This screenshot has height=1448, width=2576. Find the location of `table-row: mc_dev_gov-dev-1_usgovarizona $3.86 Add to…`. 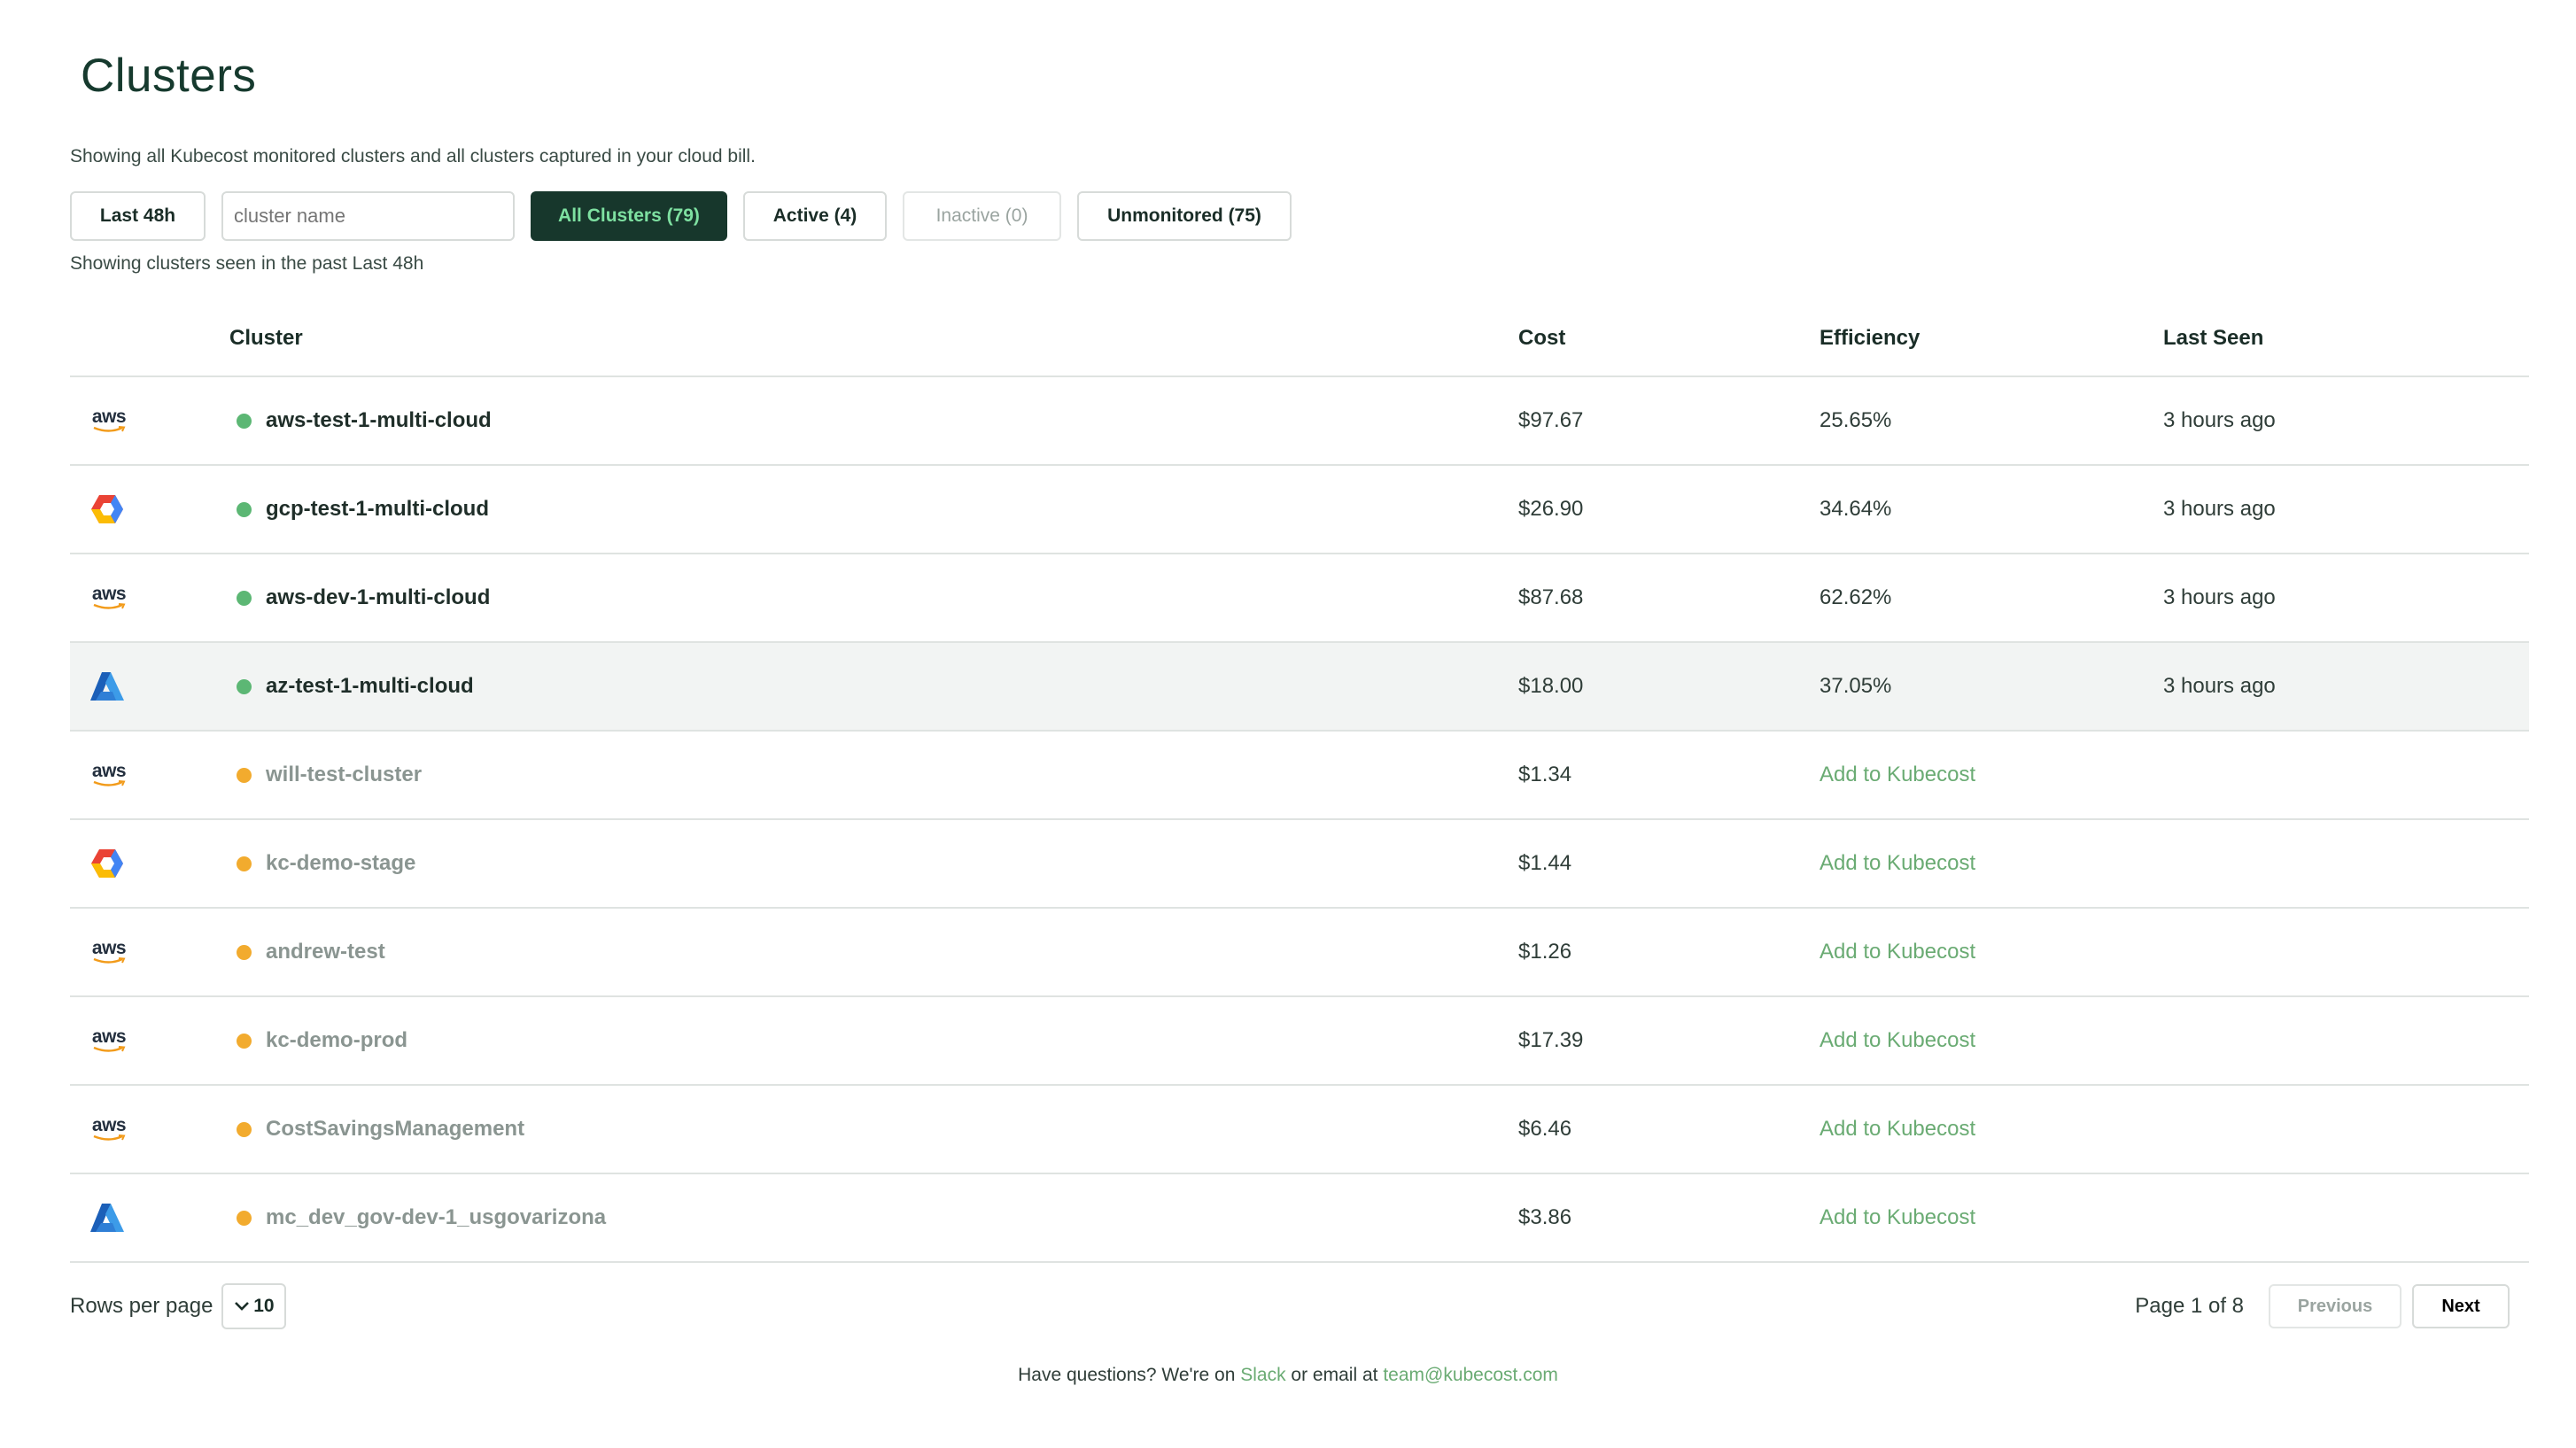

table-row: mc_dev_gov-dev-1_usgovarizona $3.86 Add to… is located at coordinates (1299, 1218).